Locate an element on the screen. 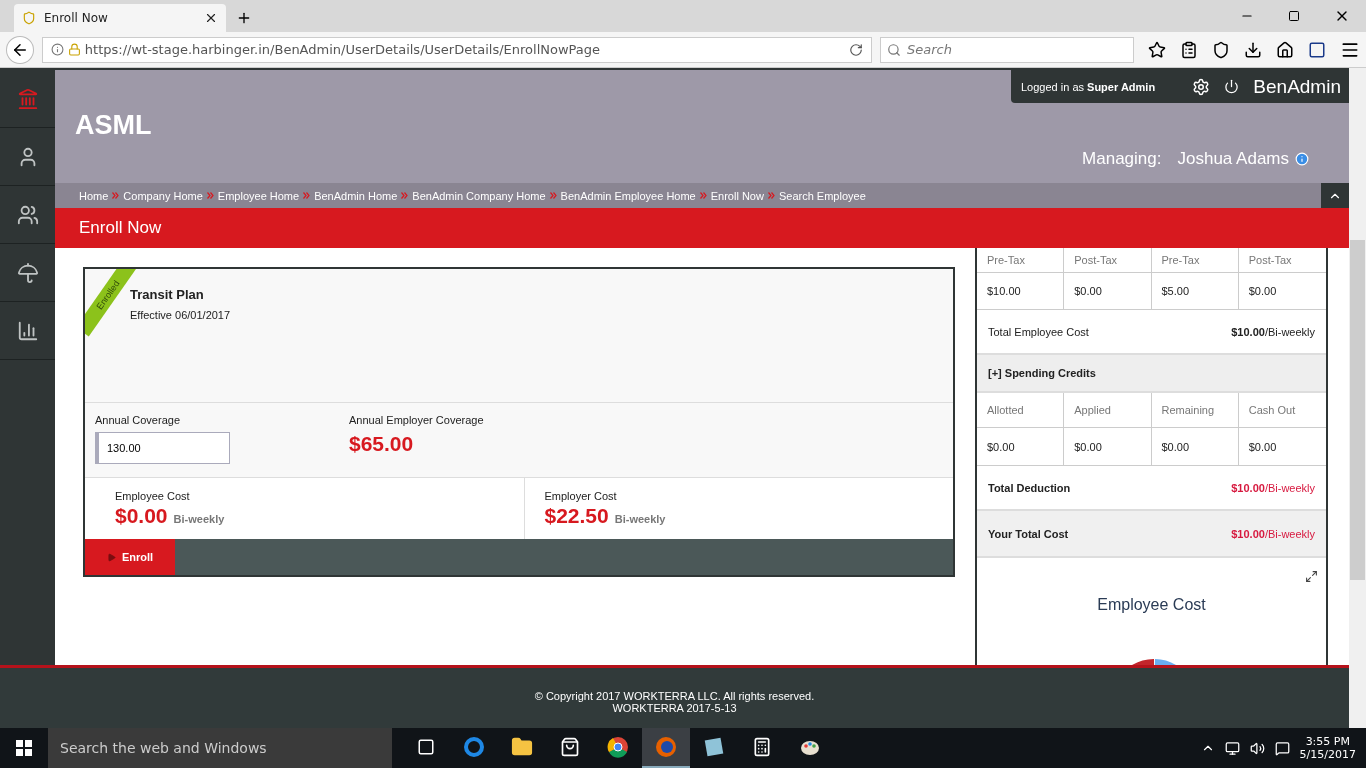 Image resolution: width=1366 pixels, height=768 pixels. effective-date: Effective 06/01/2017 is located at coordinates (181, 315).